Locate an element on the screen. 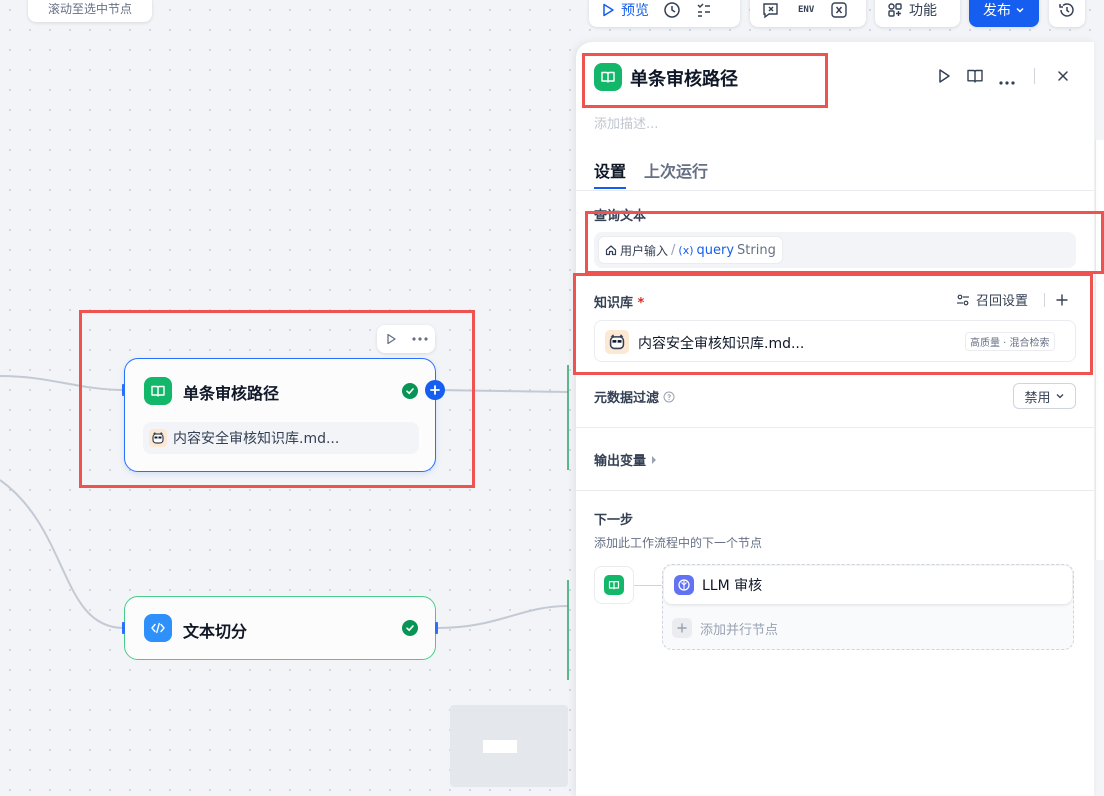 The width and height of the screenshot is (1104, 796). knowledge-header-divider is located at coordinates (1044, 300).